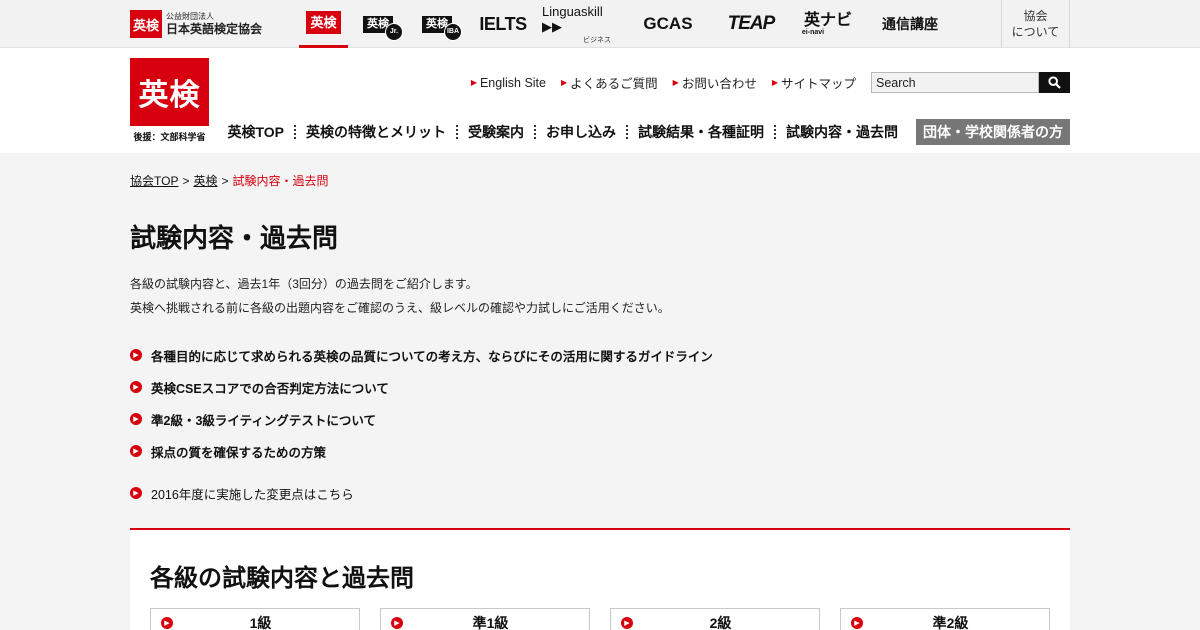  I want to click on brand-eiken: 英検, so click(323, 24).